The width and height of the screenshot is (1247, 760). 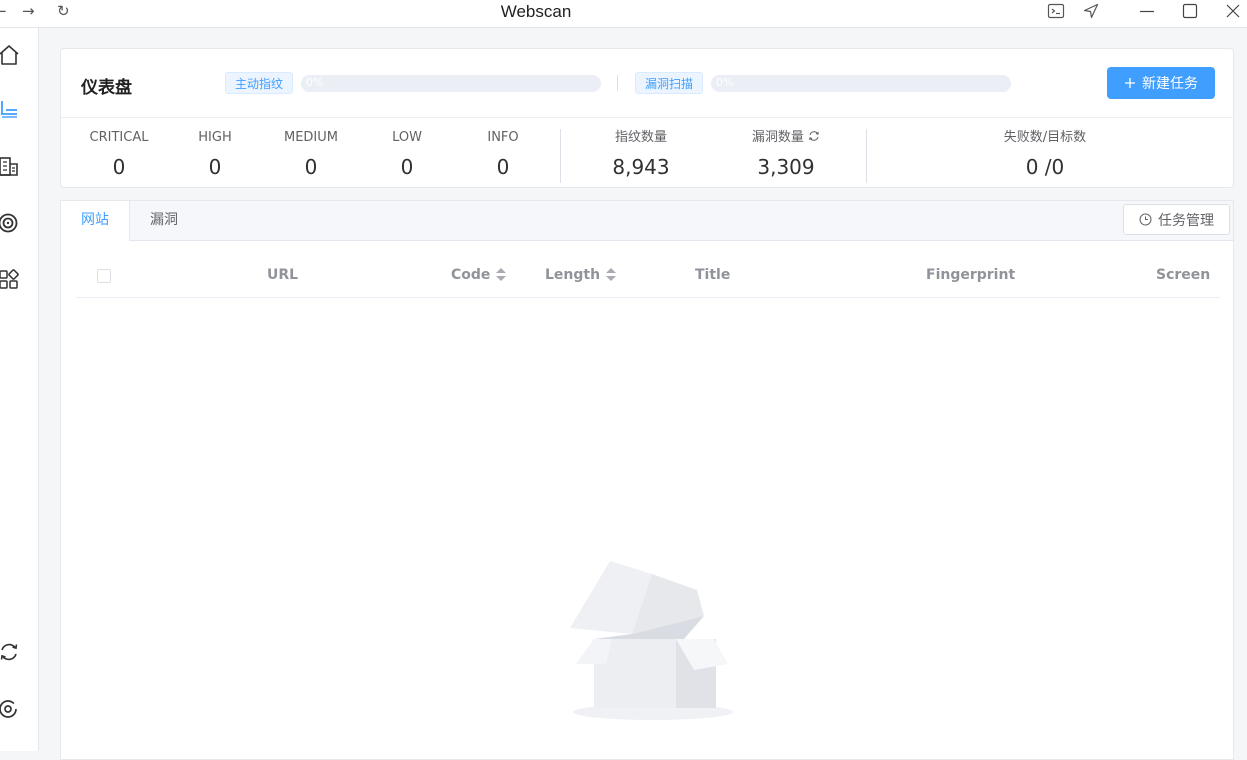 I want to click on stat-label: CRITICAL, so click(x=119, y=137).